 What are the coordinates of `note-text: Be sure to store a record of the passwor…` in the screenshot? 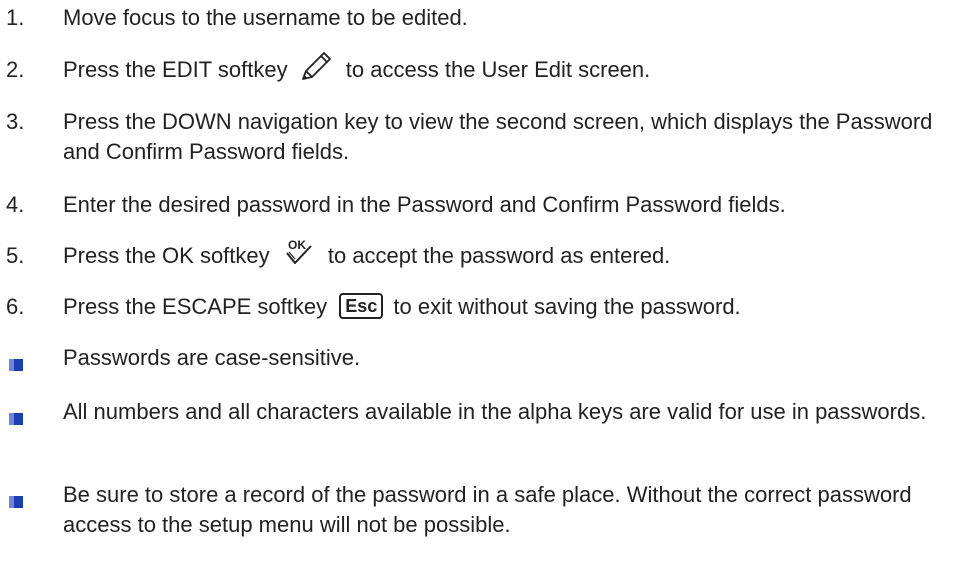 It's located at (487, 509).